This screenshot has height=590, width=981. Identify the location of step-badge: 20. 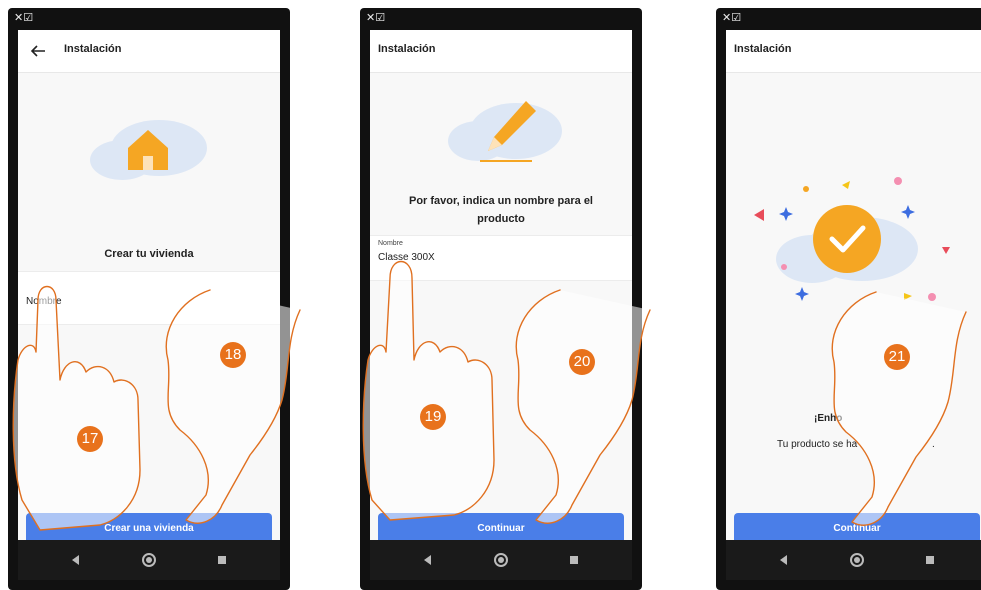
(582, 362).